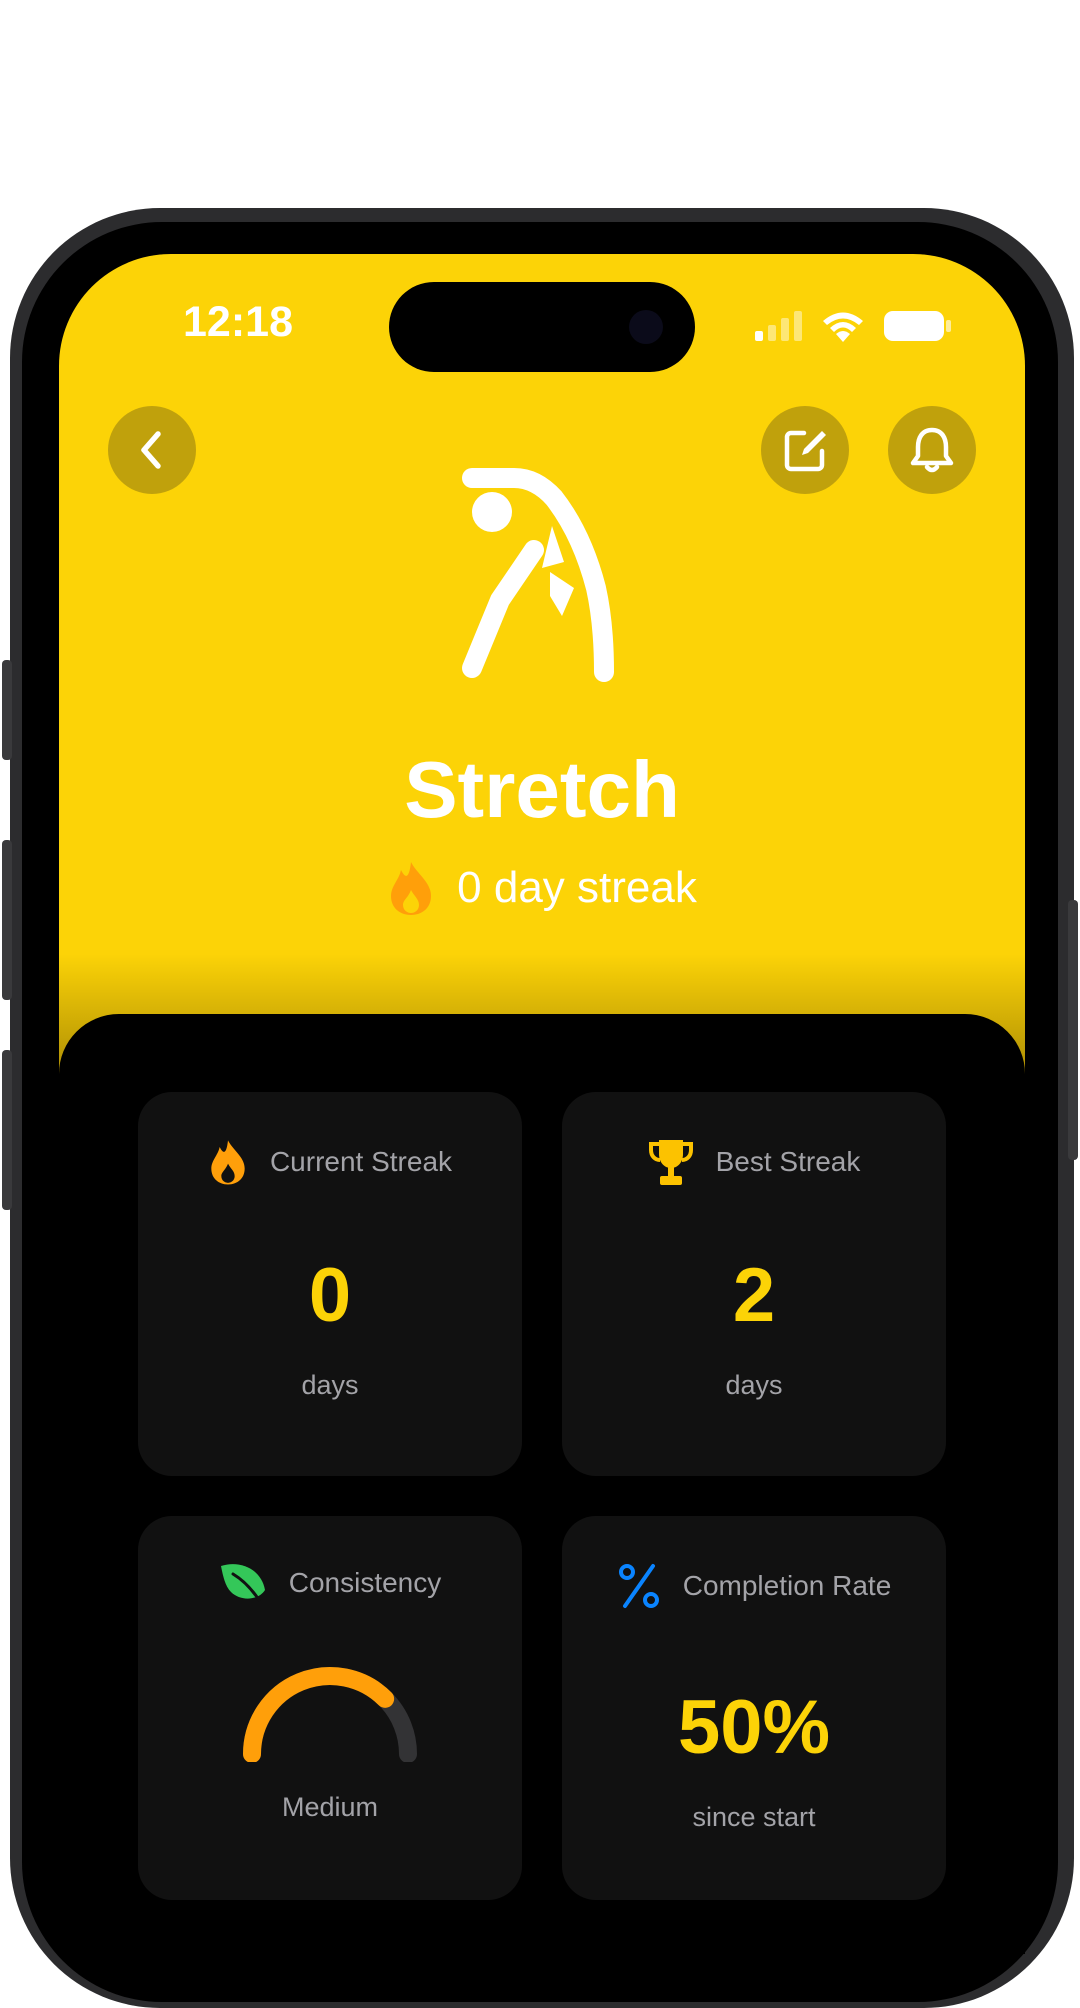 This screenshot has height=2008, width=1080. Describe the element at coordinates (577, 887) in the screenshot. I see `streak-text: 0 day streak` at that location.